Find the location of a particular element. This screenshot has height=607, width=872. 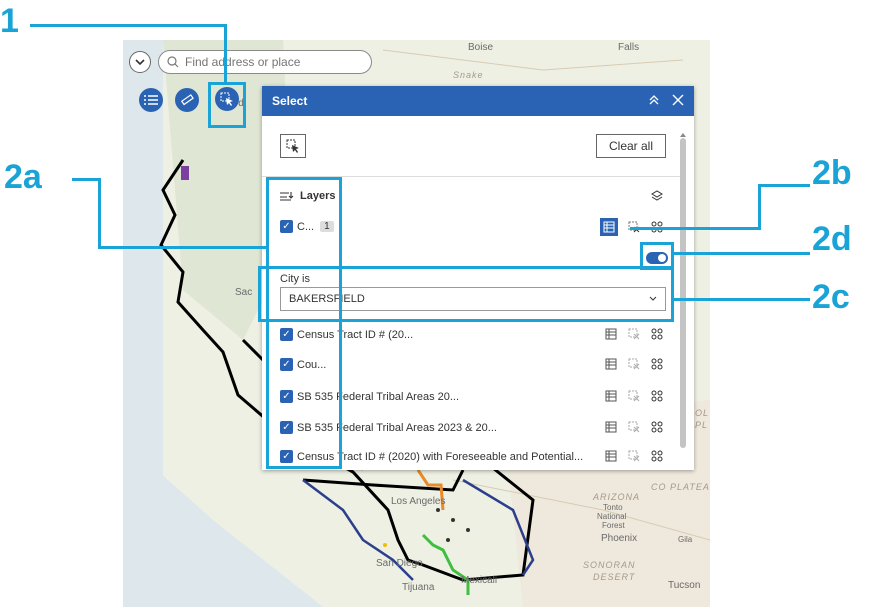

list-icon is located at coordinates (151, 100).